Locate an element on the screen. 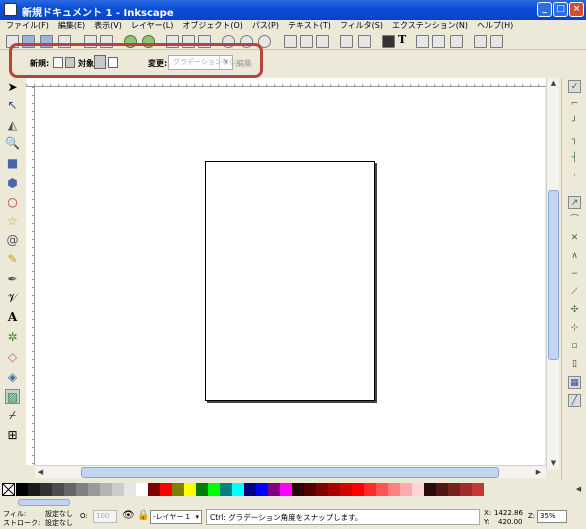 The width and height of the screenshot is (586, 529). pencil-tool-icon: ✎ is located at coordinates (12, 259).